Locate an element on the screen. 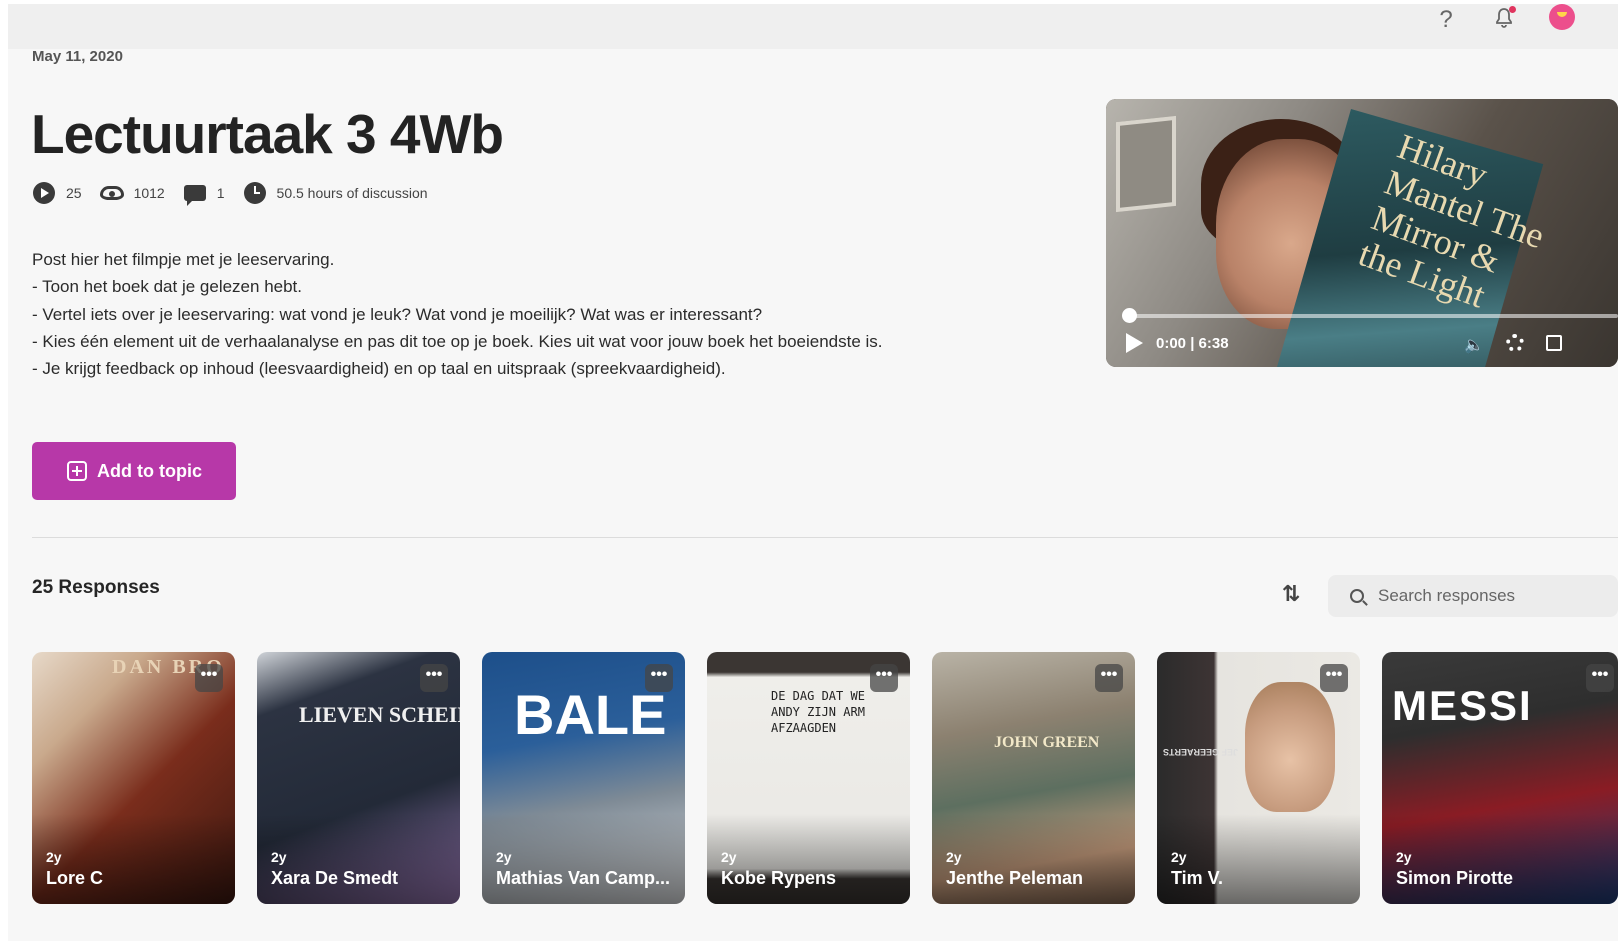 The width and height of the screenshot is (1618, 941). section-divider is located at coordinates (825, 537).